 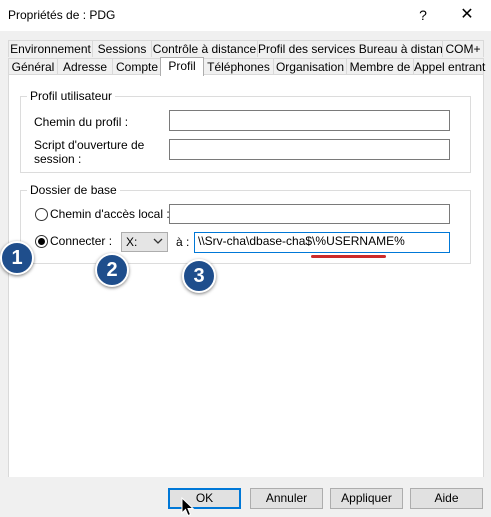 I want to click on connect-radio, so click(x=41, y=241).